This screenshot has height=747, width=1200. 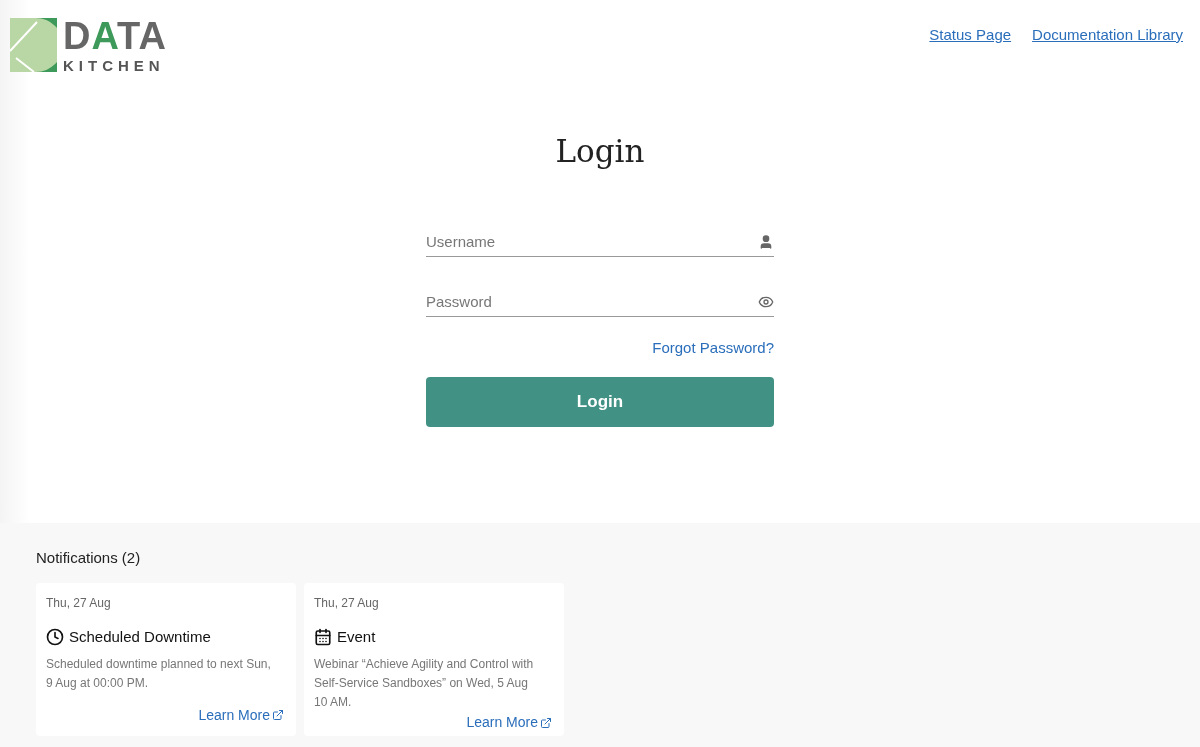 I want to click on clock-icon, so click(x=55, y=636).